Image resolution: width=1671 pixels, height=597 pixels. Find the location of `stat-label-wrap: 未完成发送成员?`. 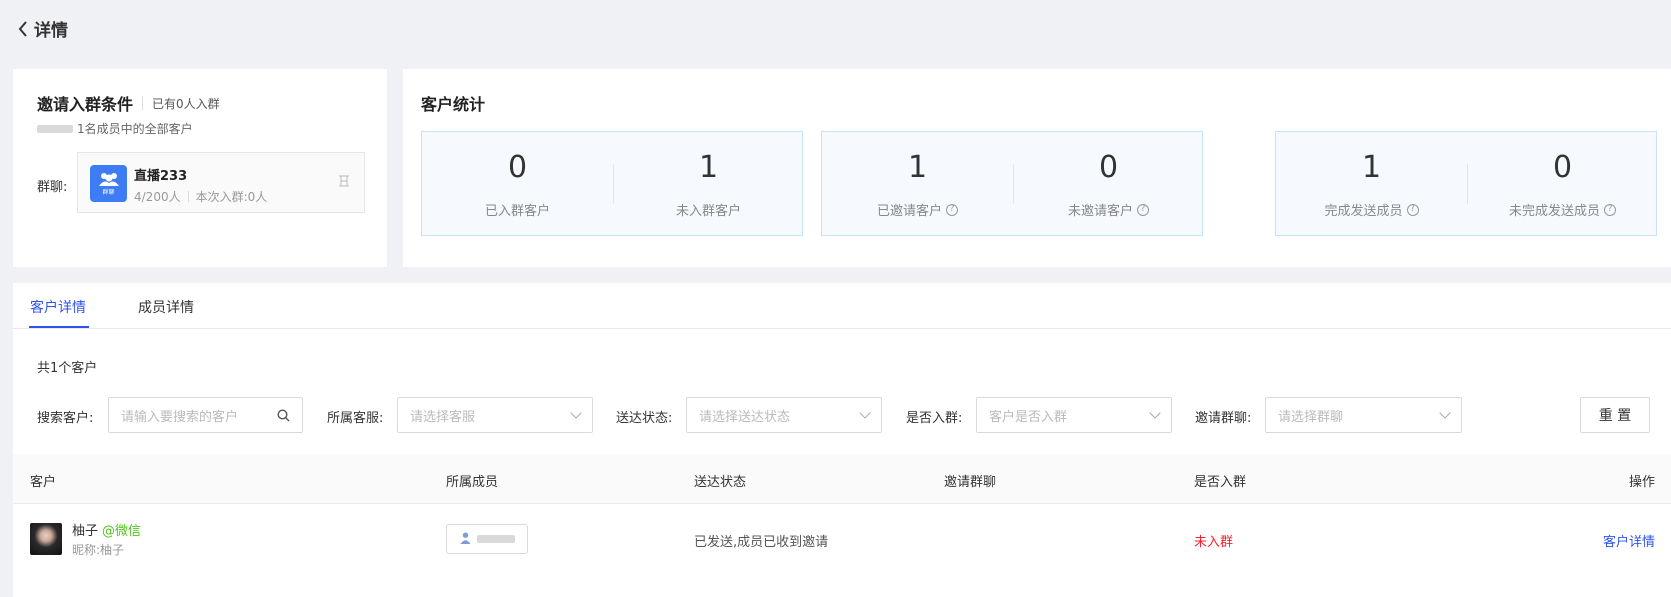

stat-label-wrap: 未完成发送成员? is located at coordinates (1562, 209).